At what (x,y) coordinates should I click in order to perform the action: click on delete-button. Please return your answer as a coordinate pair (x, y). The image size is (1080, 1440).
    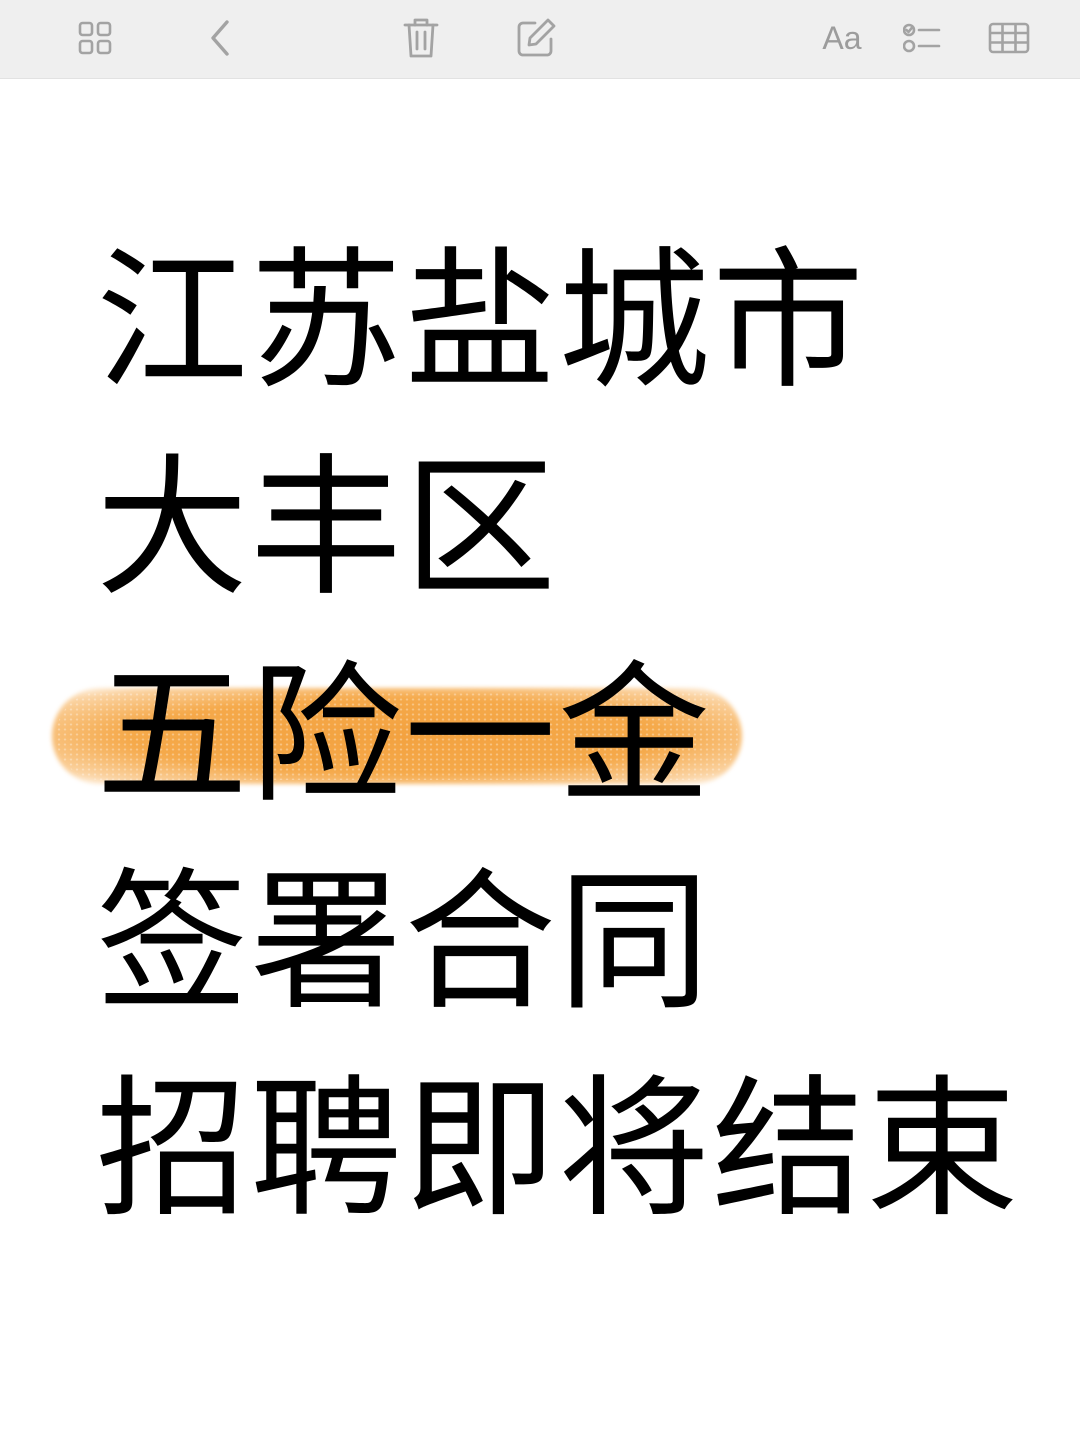
    Looking at the image, I should click on (421, 38).